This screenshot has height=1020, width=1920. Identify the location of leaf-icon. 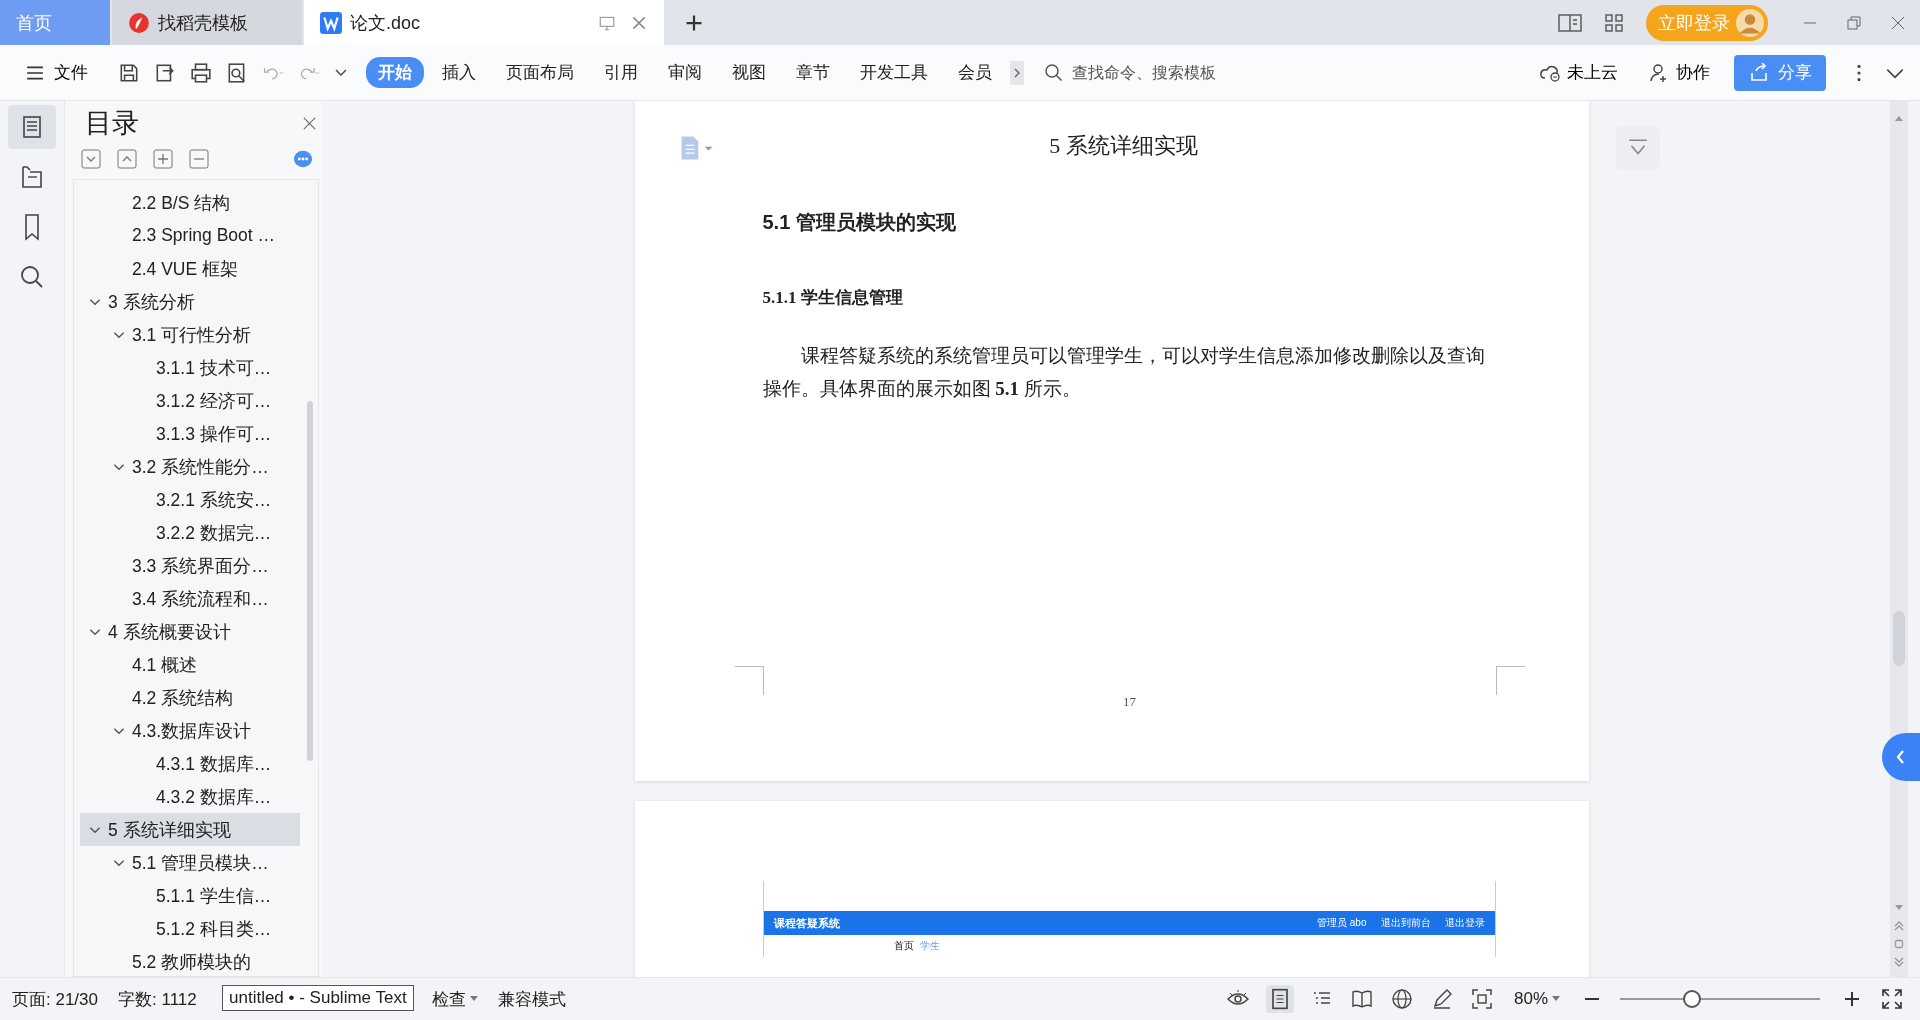
(139, 22).